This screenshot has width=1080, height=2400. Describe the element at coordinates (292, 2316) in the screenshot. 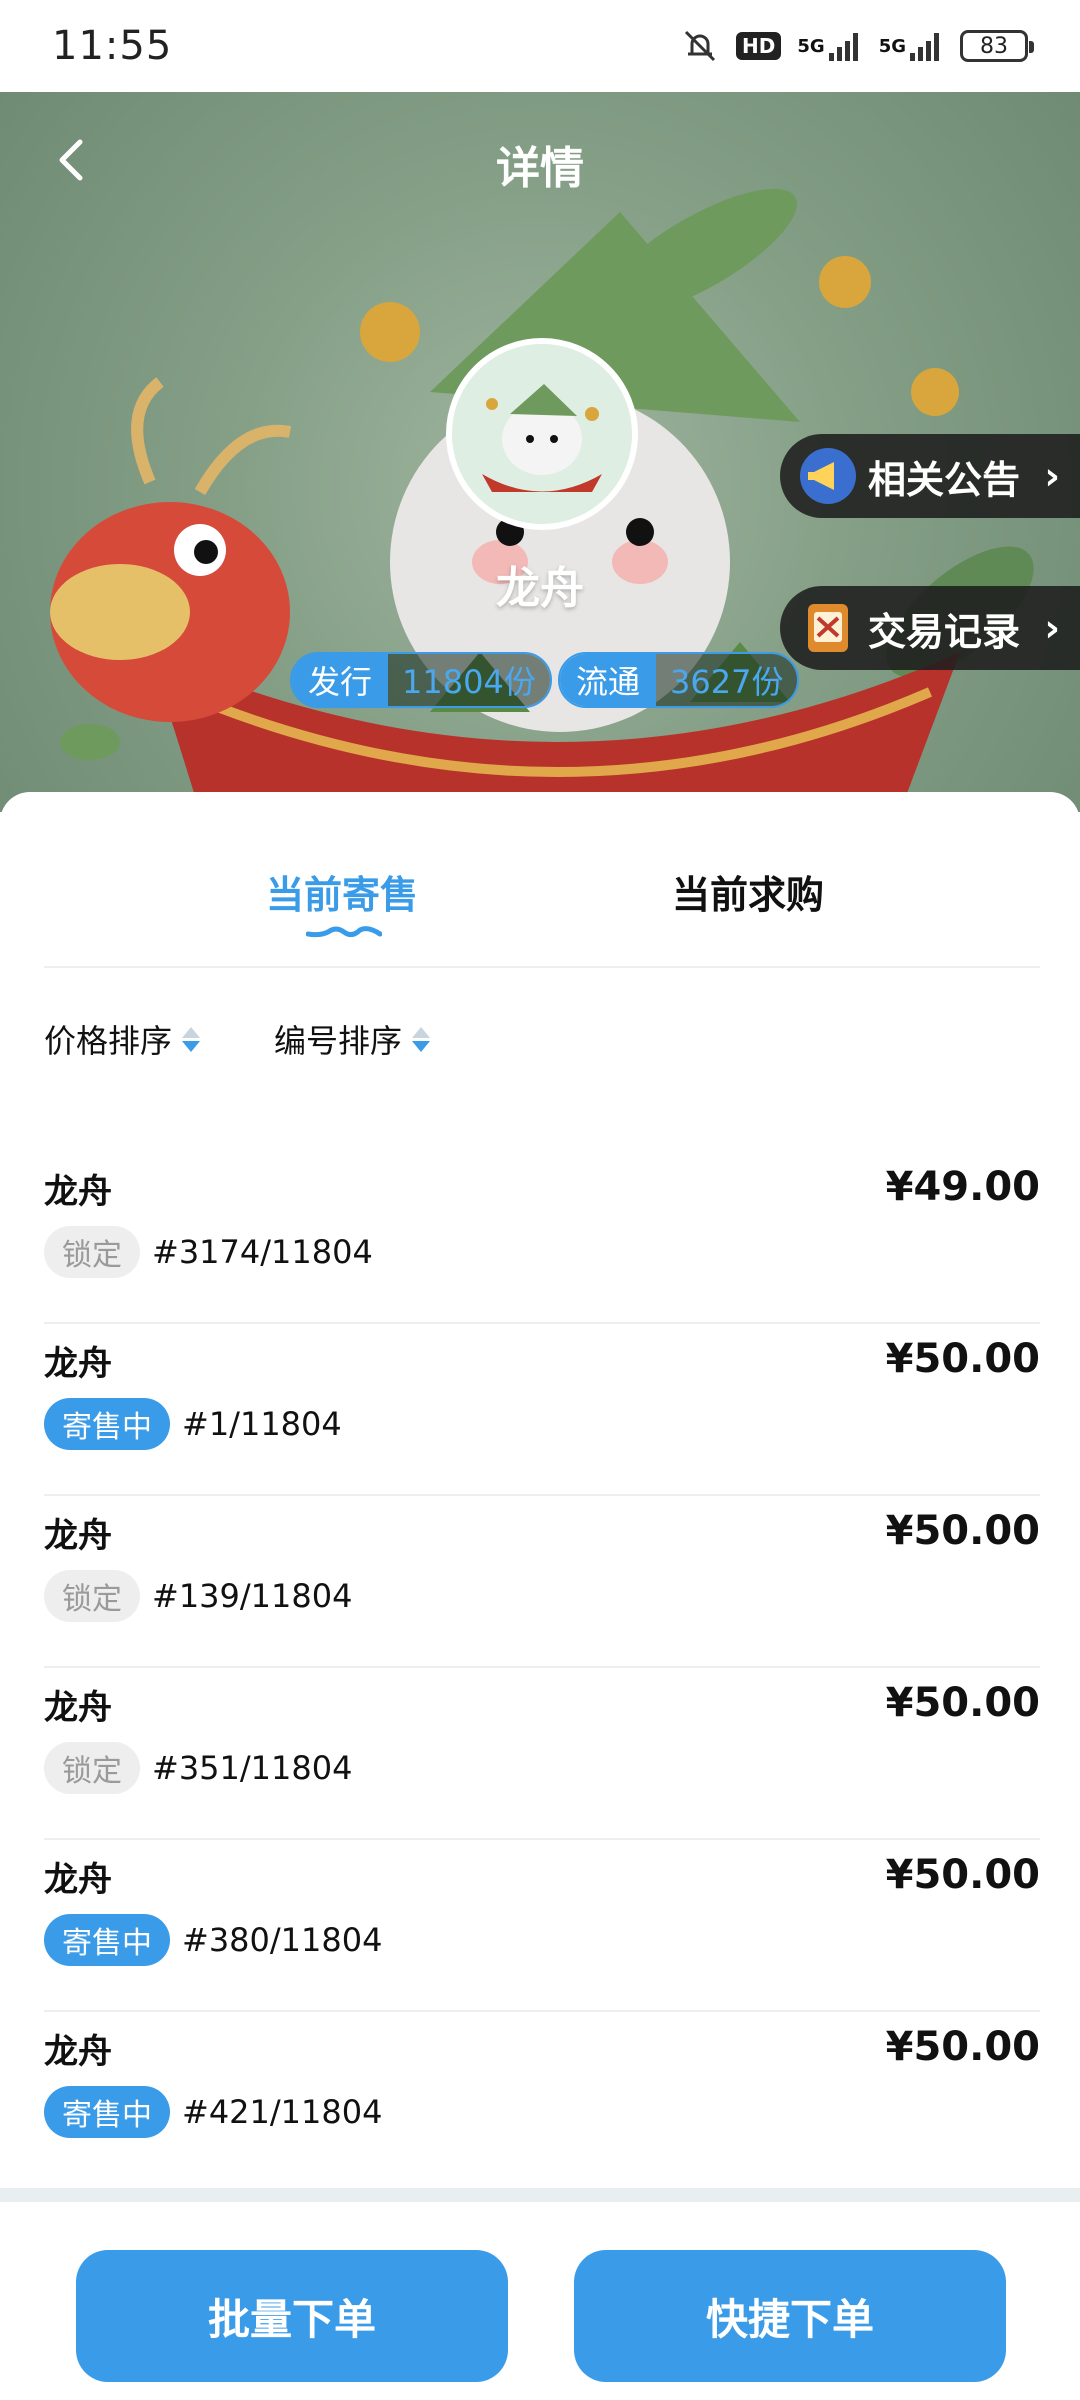

I see `batch-order-button: 批量下单` at that location.